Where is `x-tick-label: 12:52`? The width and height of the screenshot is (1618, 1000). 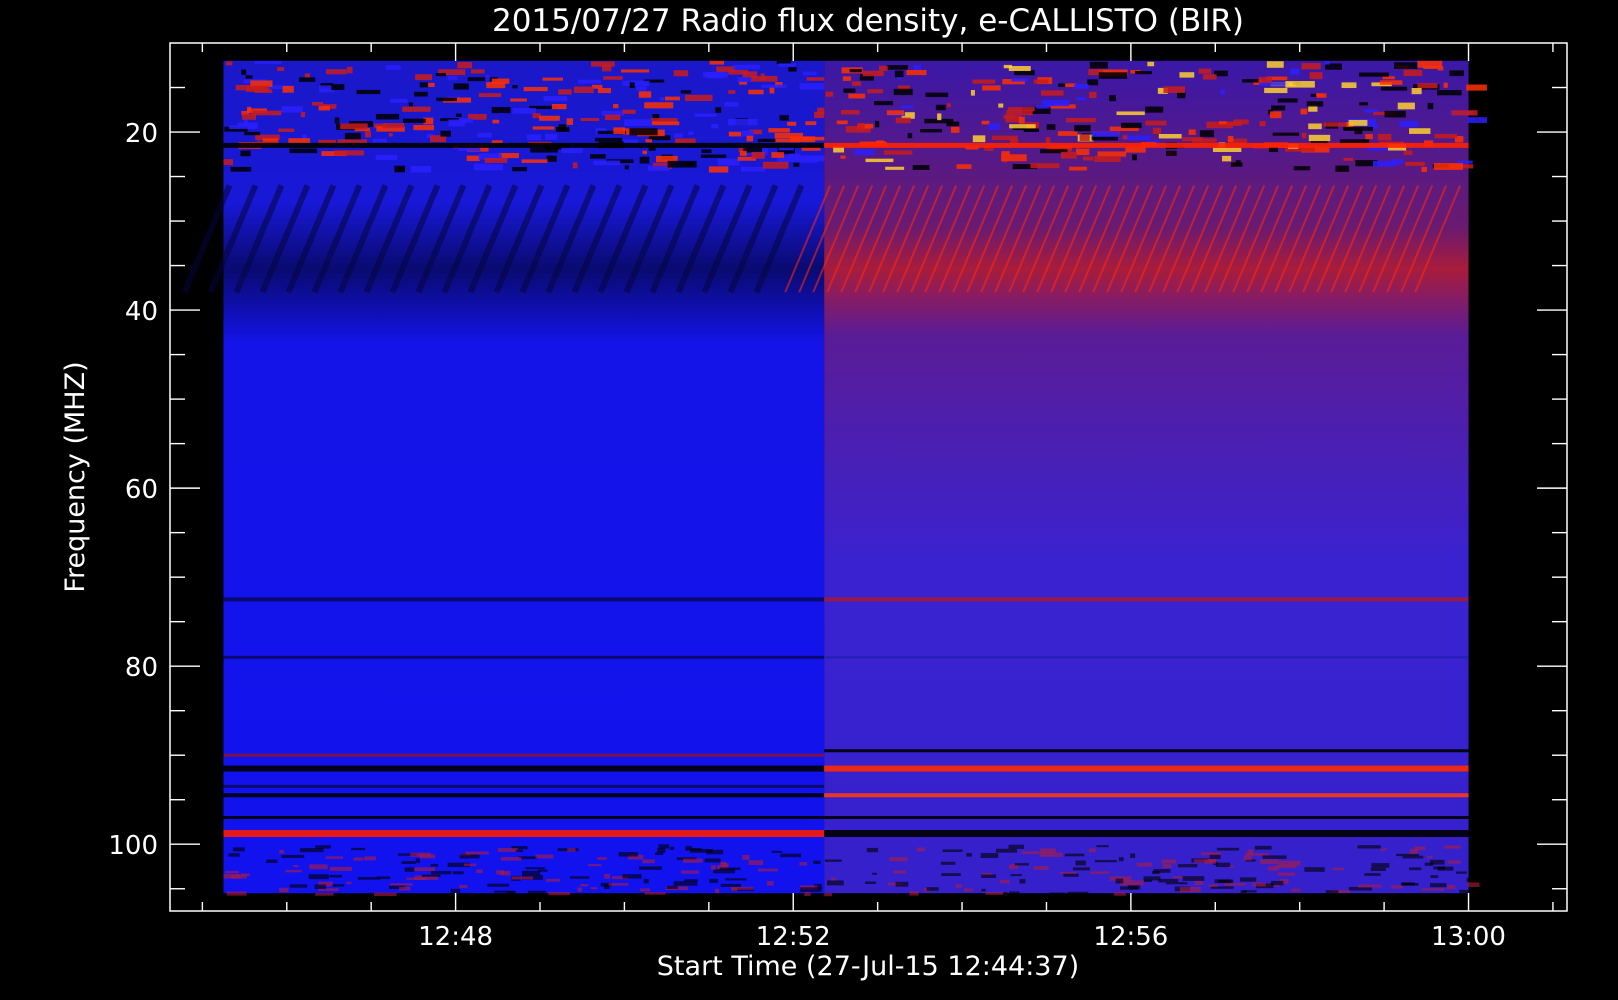 x-tick-label: 12:52 is located at coordinates (793, 937).